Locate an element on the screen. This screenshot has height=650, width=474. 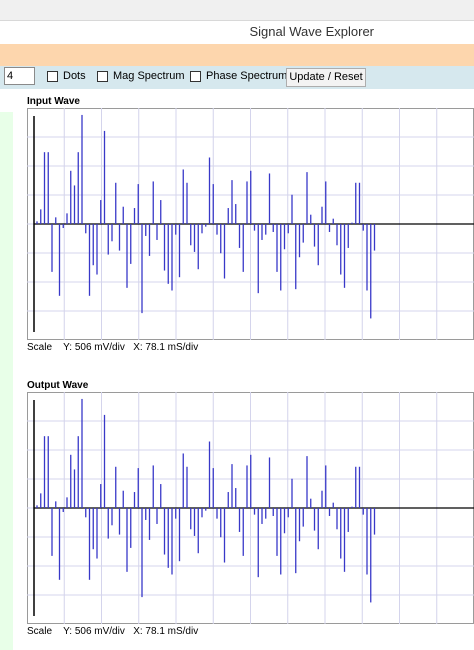
output-x-scale: X: 78.1 mS/div is located at coordinates (166, 631).